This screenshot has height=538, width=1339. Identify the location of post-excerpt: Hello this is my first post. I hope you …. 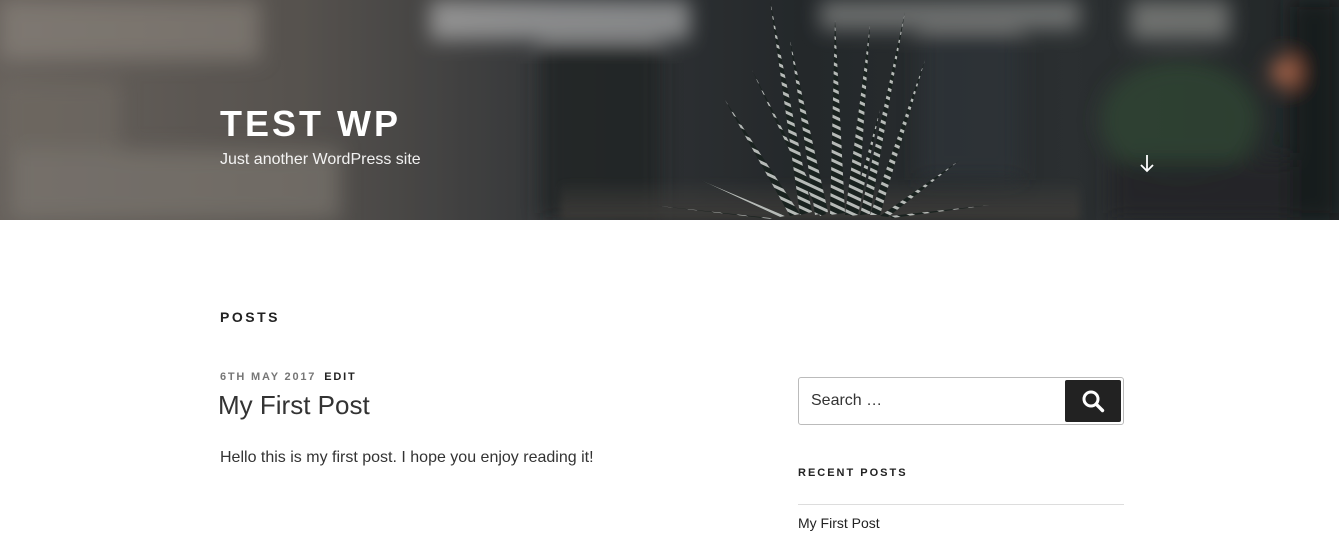
(407, 457).